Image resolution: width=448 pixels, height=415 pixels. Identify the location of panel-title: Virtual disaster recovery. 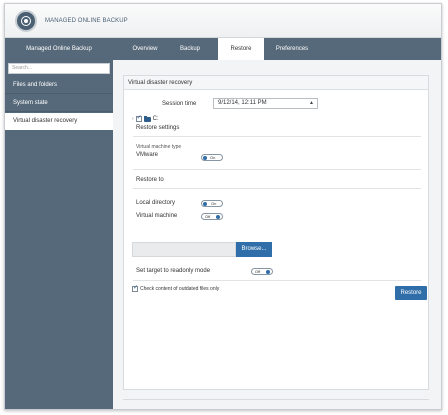
(276, 83).